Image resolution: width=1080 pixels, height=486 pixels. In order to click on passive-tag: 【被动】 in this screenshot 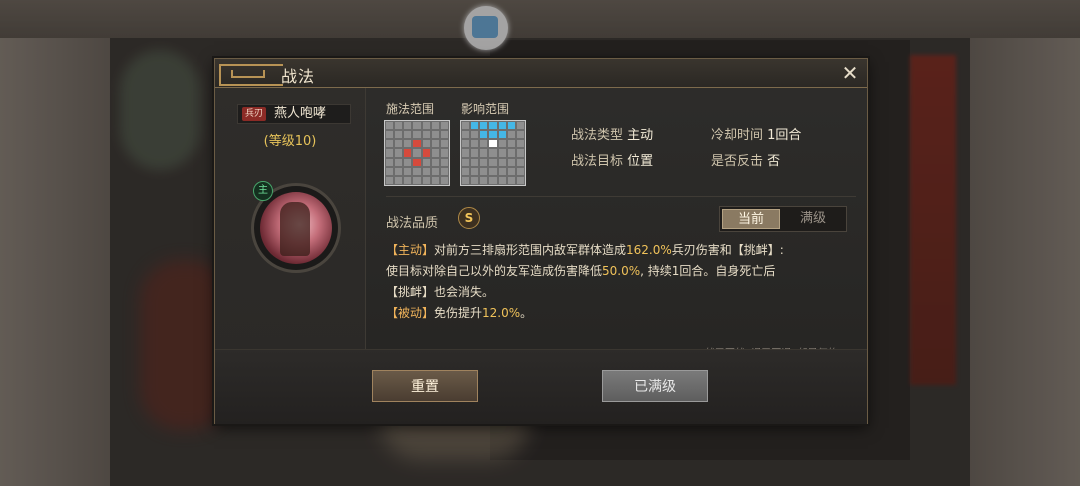, I will do `click(410, 313)`.